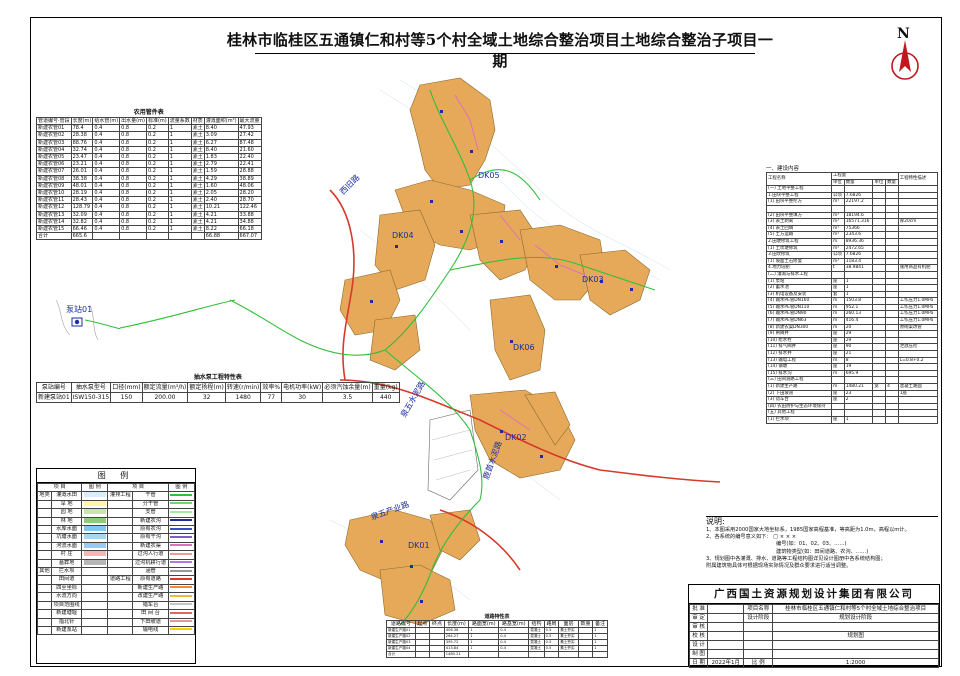 The height and width of the screenshot is (676, 960). I want to click on qty-cell: 套, so click(838, 294).